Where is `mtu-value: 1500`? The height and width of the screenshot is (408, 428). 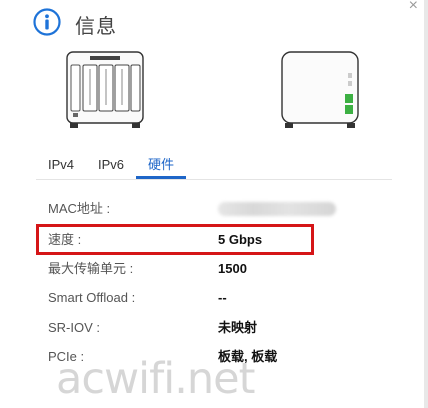 mtu-value: 1500 is located at coordinates (232, 268).